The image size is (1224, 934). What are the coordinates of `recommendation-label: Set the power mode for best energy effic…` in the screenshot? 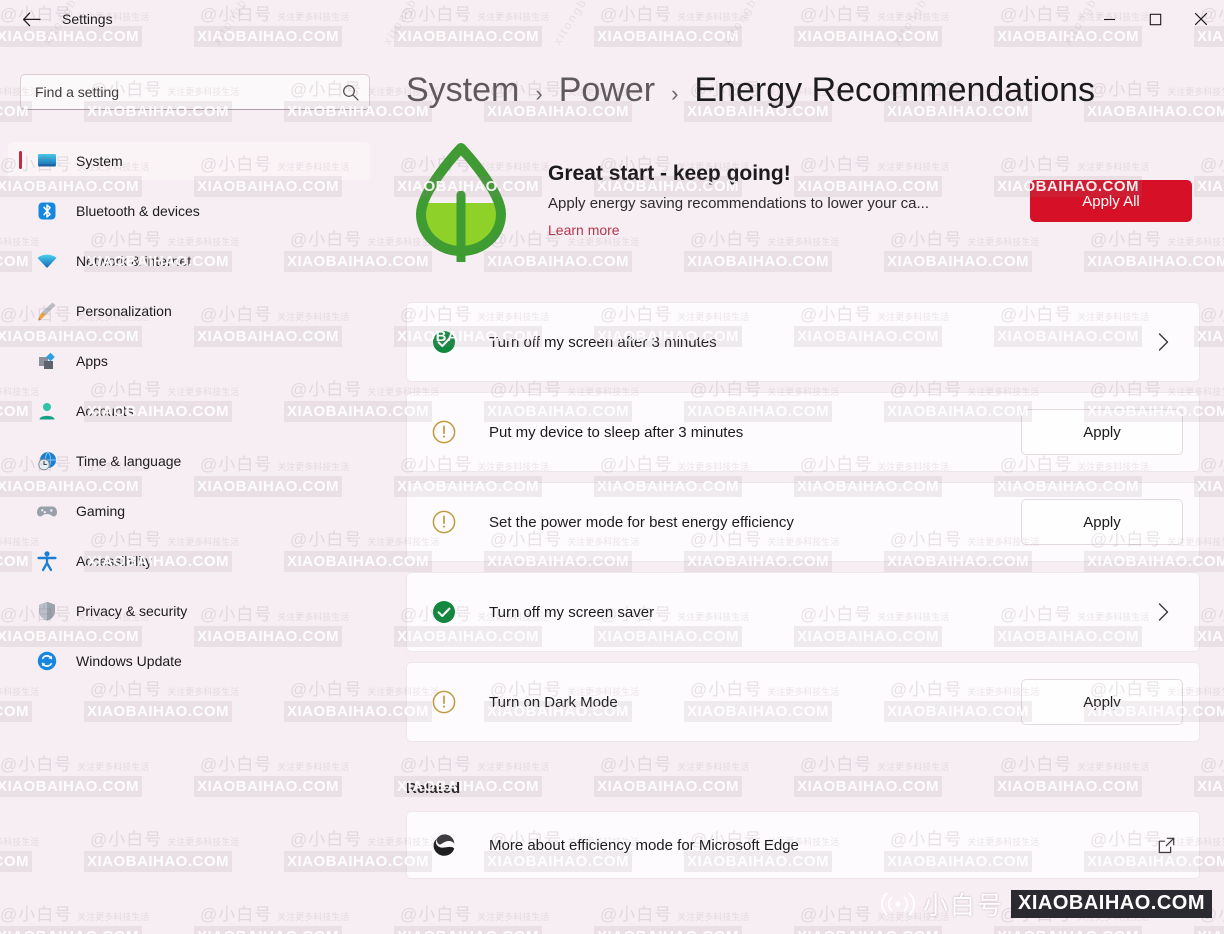 It's located at (641, 522).